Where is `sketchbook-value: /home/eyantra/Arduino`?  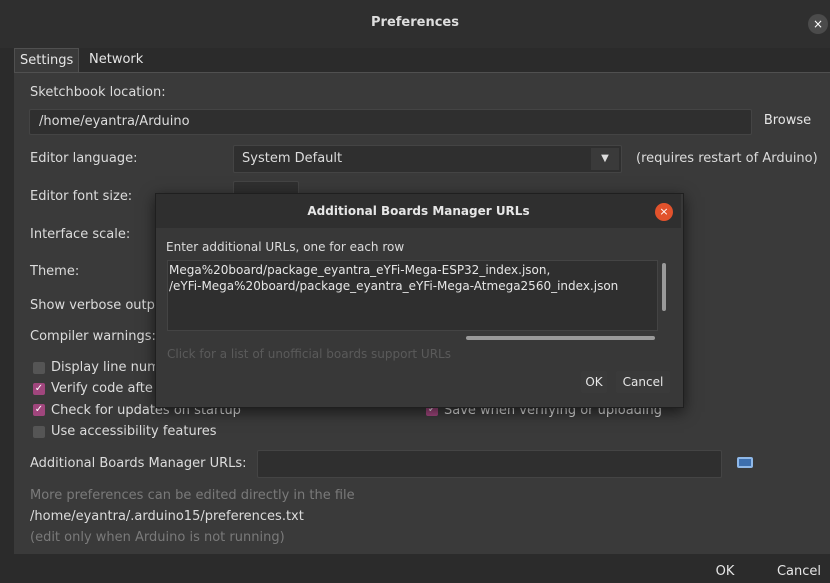
sketchbook-value: /home/eyantra/Arduino is located at coordinates (114, 121).